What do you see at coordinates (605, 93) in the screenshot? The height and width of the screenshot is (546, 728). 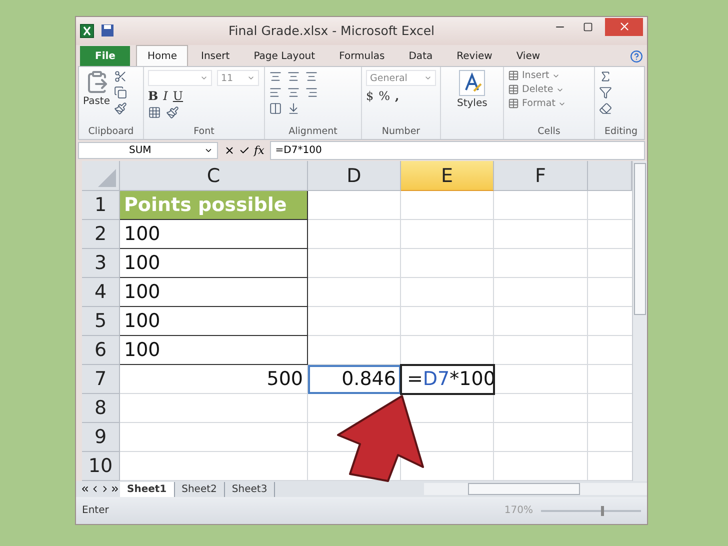 I see `sort-filter-icon` at bounding box center [605, 93].